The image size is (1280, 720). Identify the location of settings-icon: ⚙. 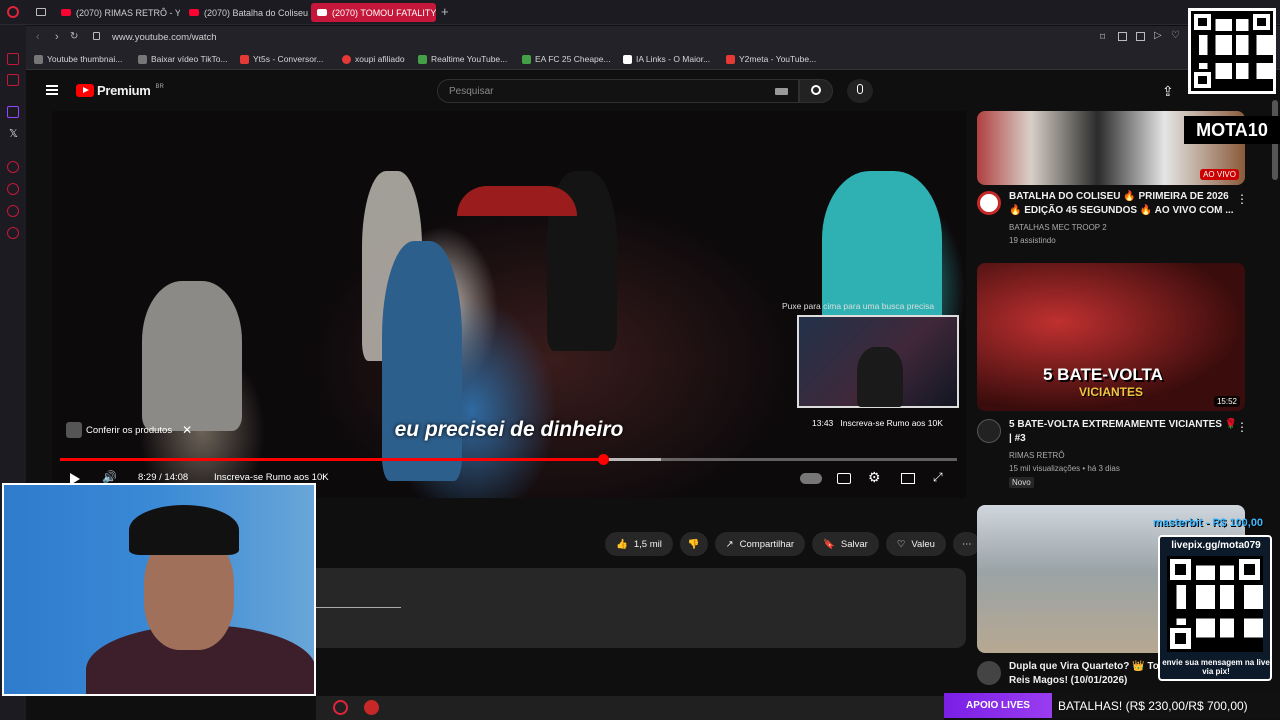
(874, 477).